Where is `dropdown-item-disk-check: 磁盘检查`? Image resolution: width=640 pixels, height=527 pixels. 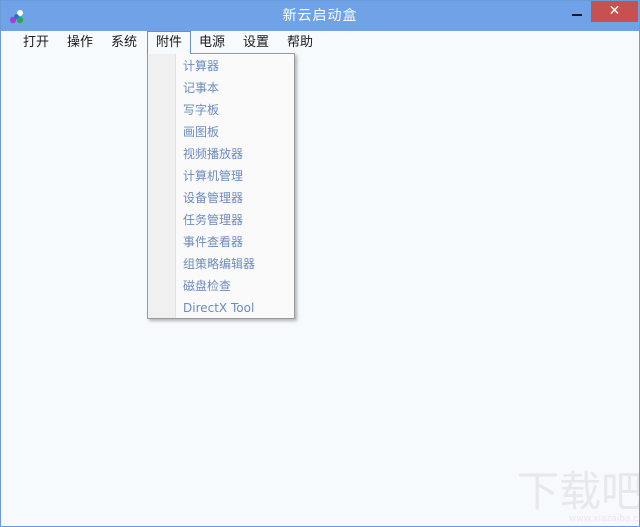
dropdown-item-disk-check: 磁盘检查 is located at coordinates (221, 286).